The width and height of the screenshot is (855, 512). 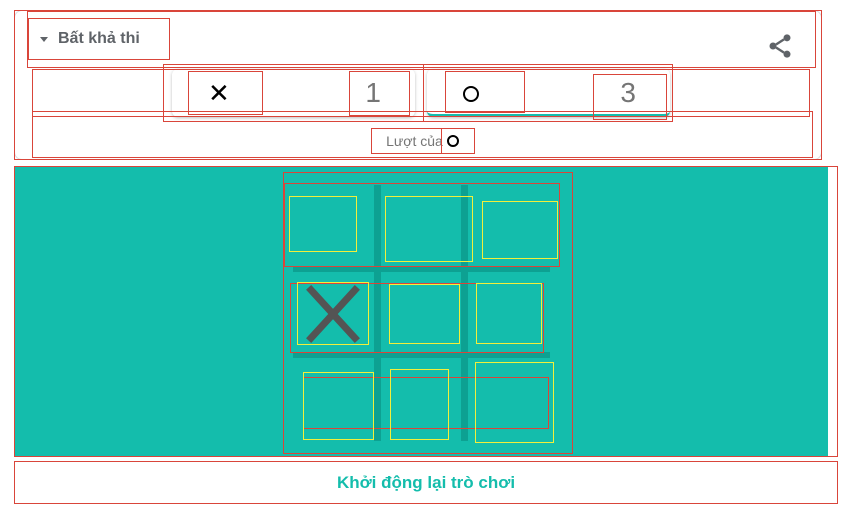 I want to click on score-o: 3, so click(x=628, y=92).